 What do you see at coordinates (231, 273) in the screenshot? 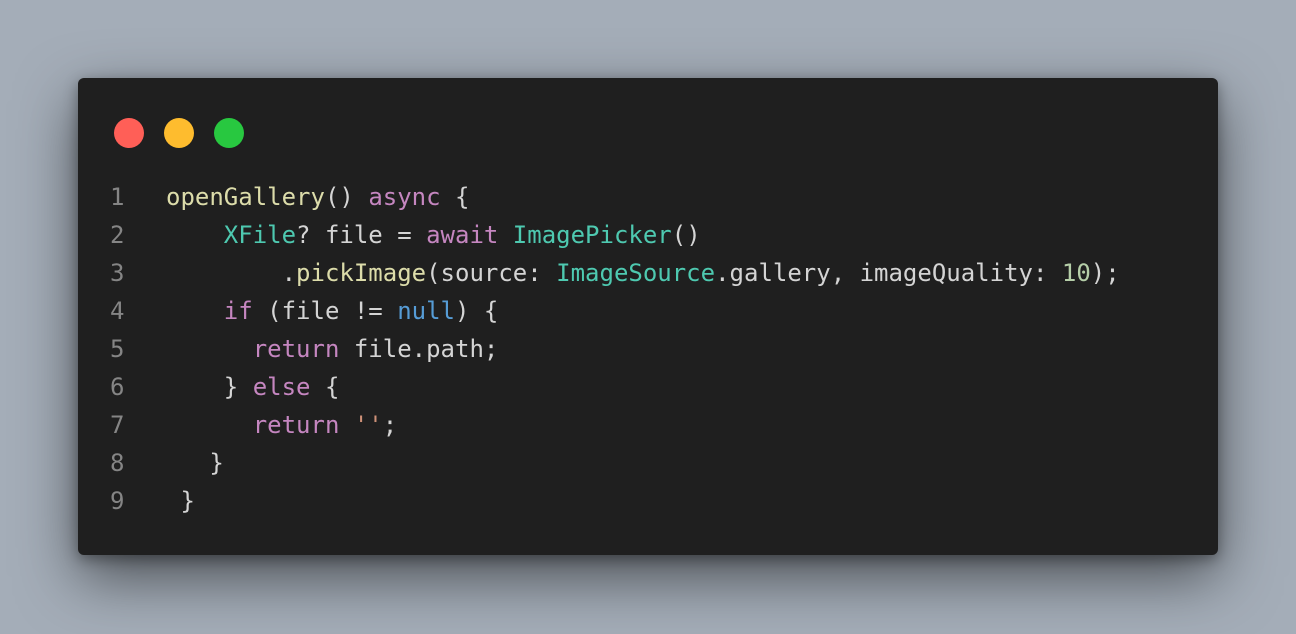
I see `code-token: .` at bounding box center [231, 273].